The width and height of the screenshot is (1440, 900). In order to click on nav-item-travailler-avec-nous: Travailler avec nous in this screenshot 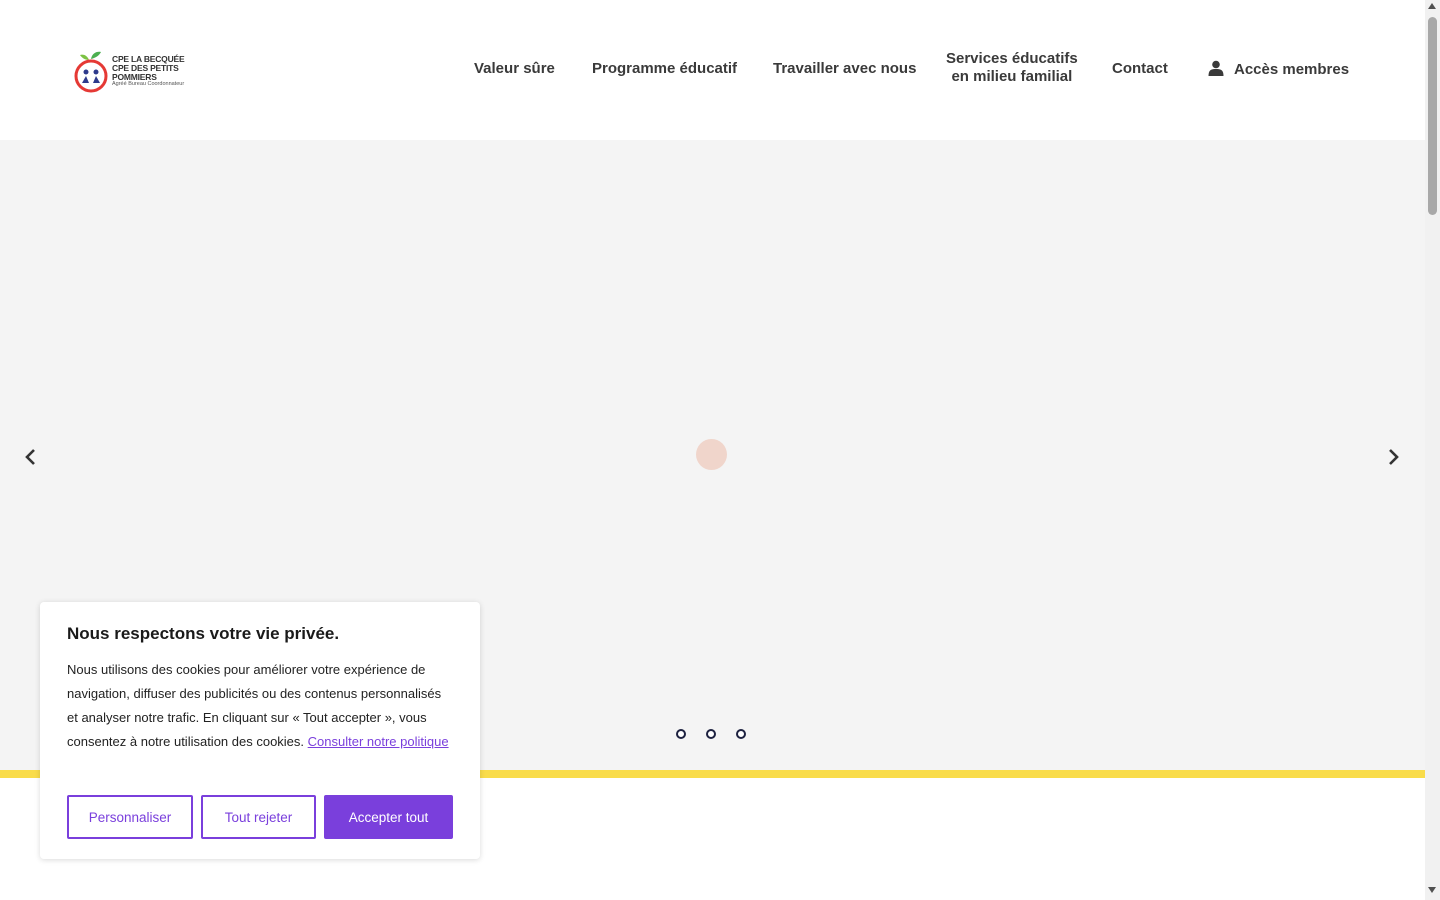, I will do `click(844, 69)`.